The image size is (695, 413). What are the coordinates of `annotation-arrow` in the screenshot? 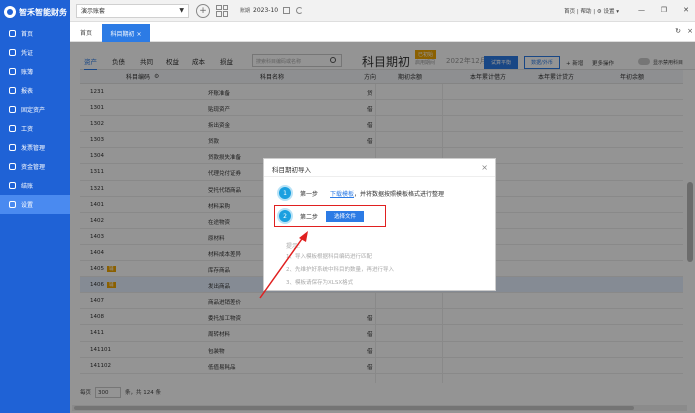 It's located at (283, 265).